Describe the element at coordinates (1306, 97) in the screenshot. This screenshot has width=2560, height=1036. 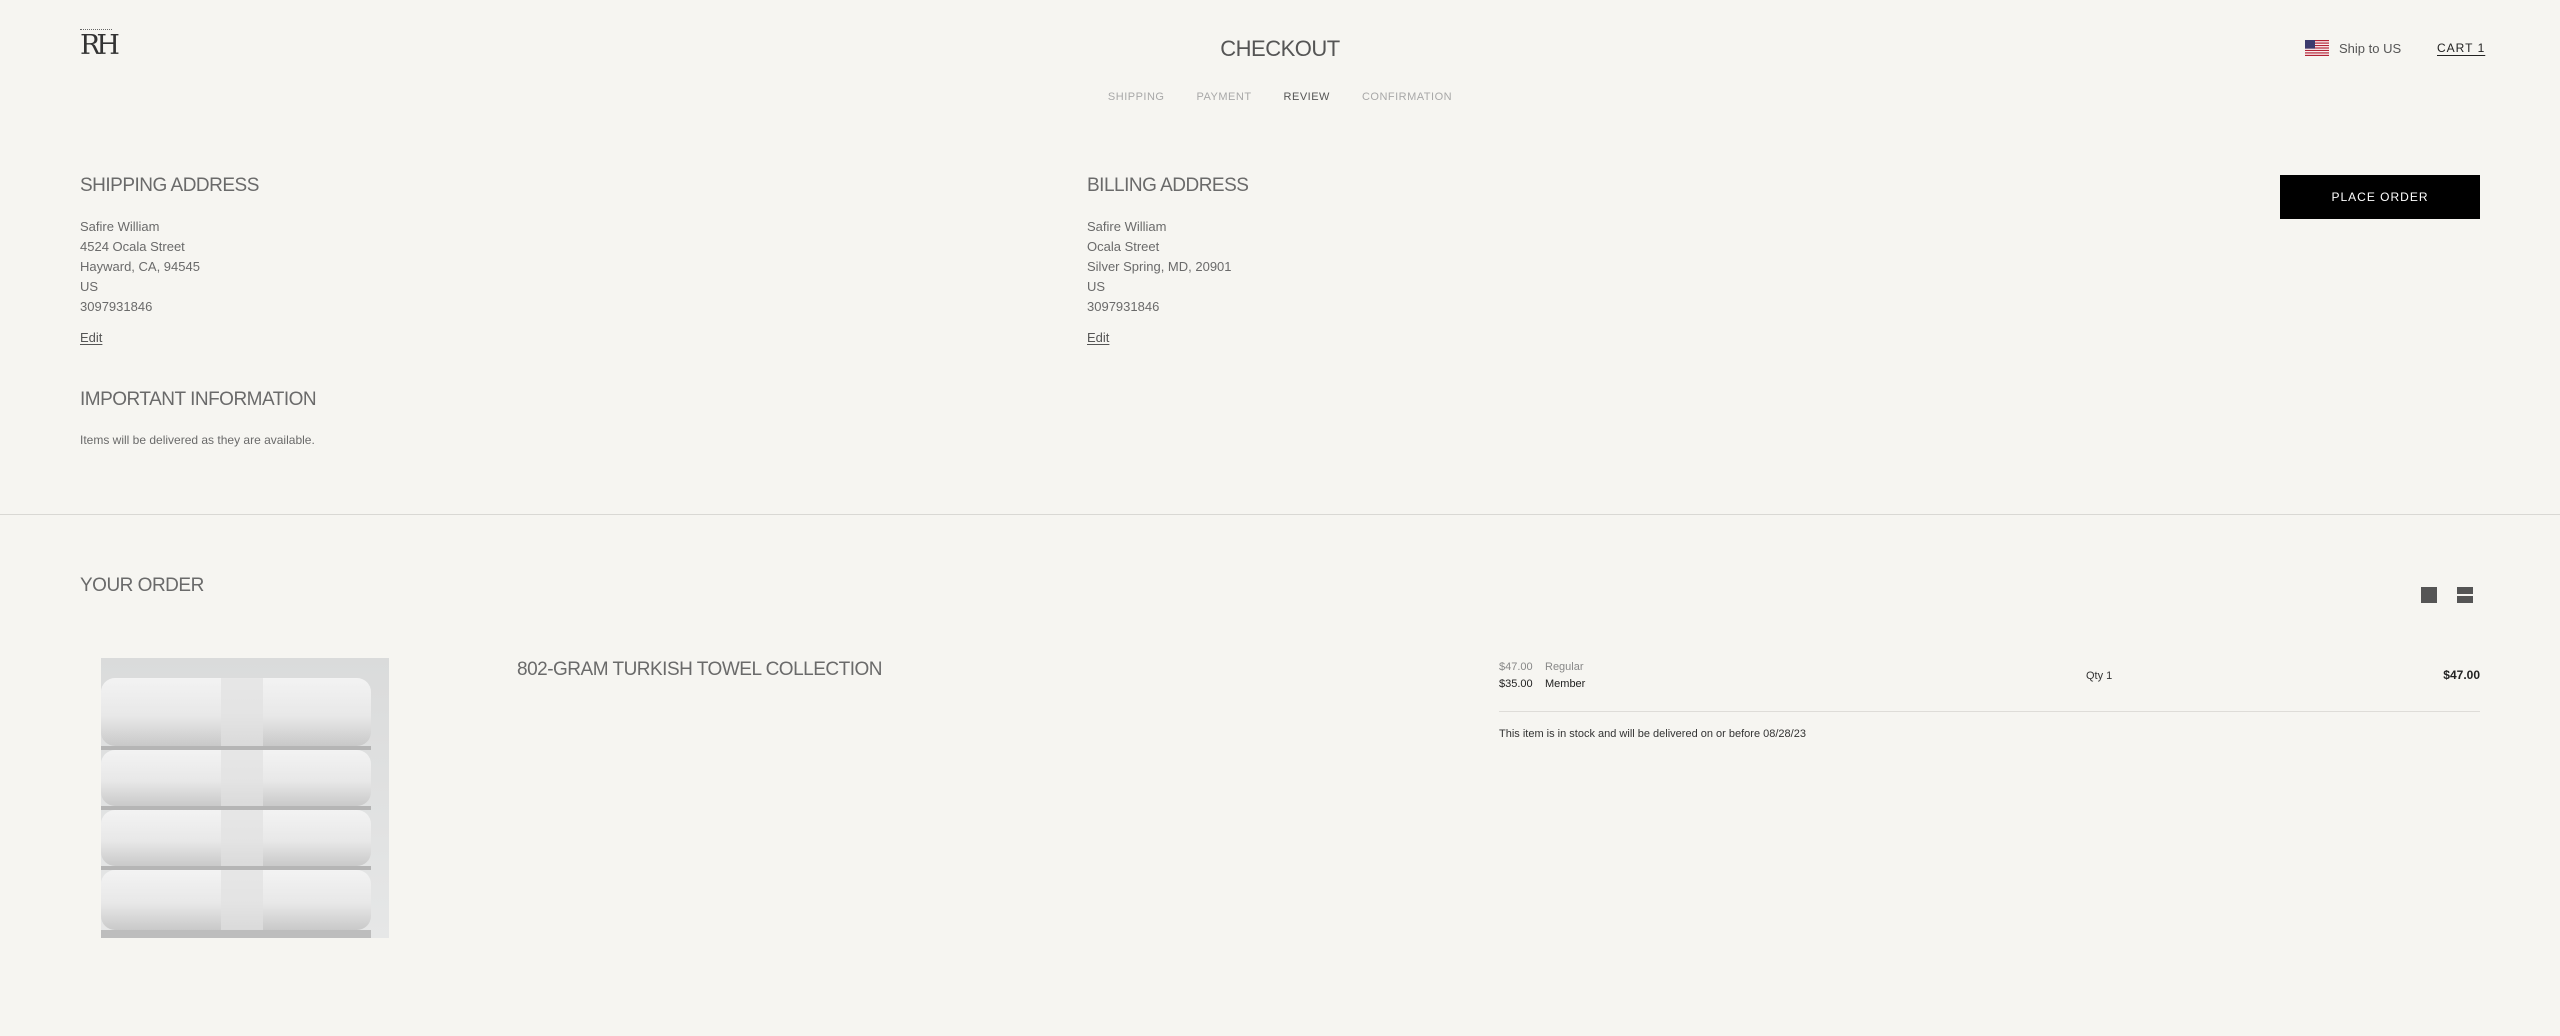
I see `step-review: REVIEW` at that location.